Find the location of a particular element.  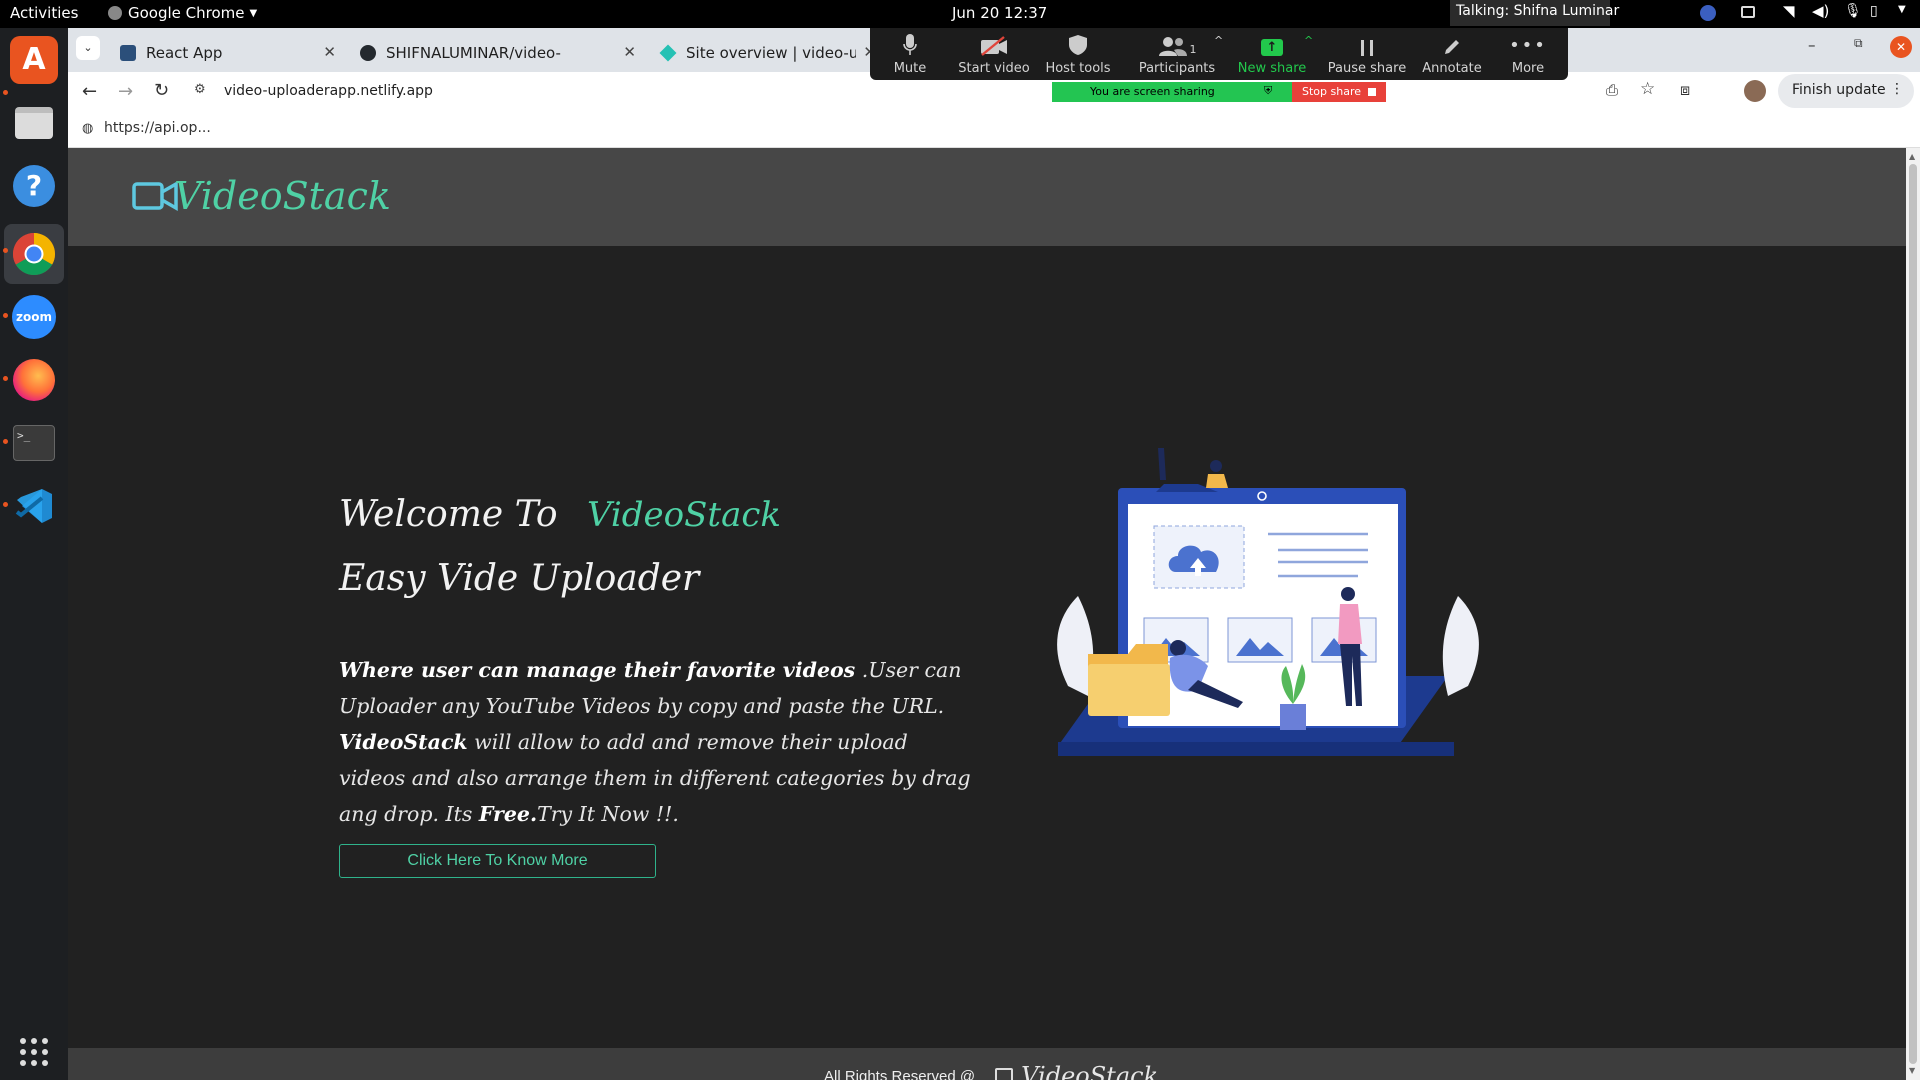

restore-window-button: ⧉ is located at coordinates (1858, 43).